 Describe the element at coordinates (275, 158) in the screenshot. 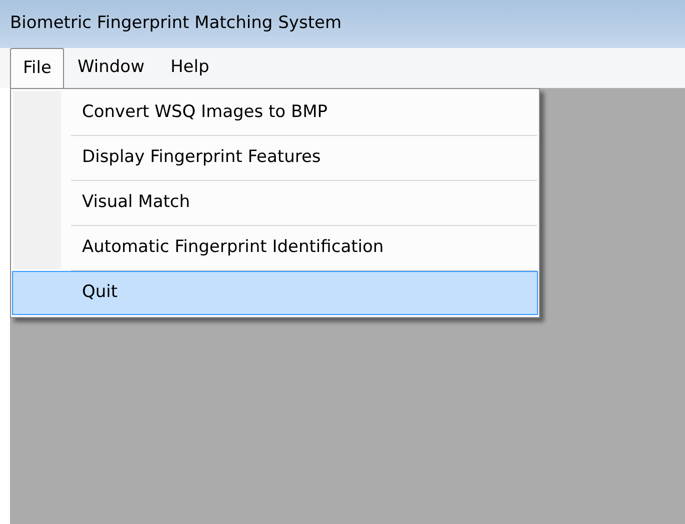

I see `menu-option: Display Fingerprint Features` at that location.